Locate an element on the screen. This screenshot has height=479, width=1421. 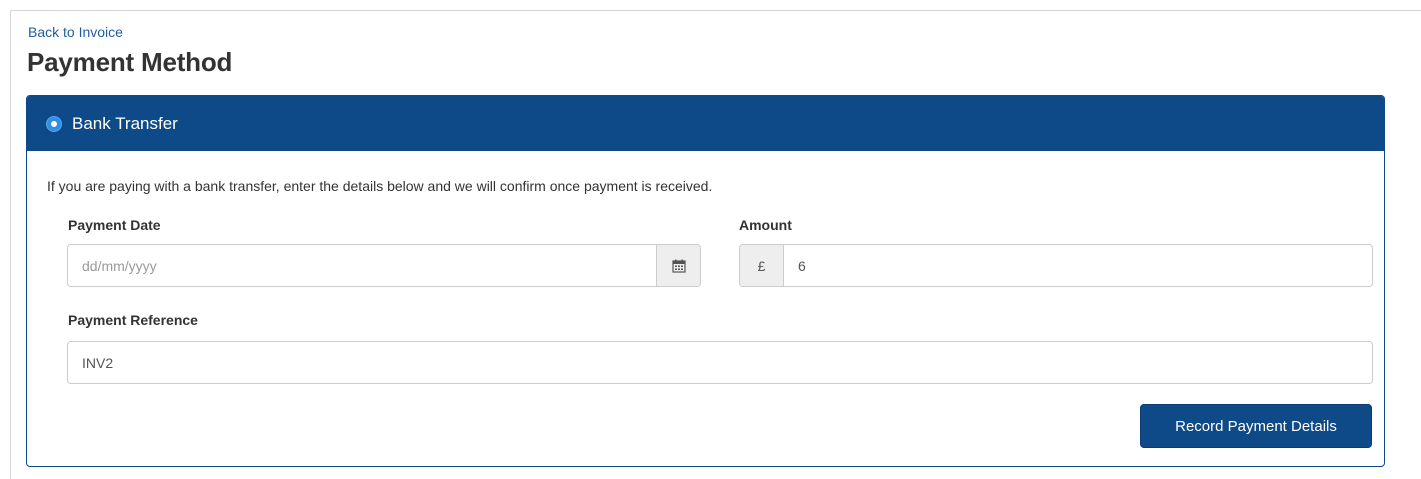
bank-transfer-option: Bank Transfer is located at coordinates (705, 123).